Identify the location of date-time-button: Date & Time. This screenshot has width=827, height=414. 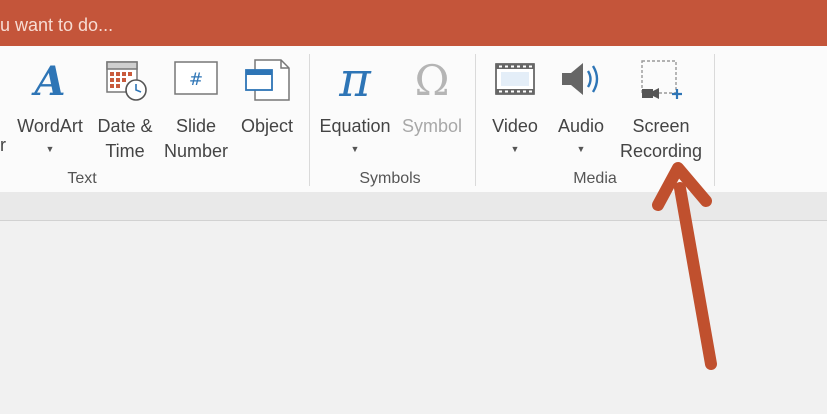
(125, 112).